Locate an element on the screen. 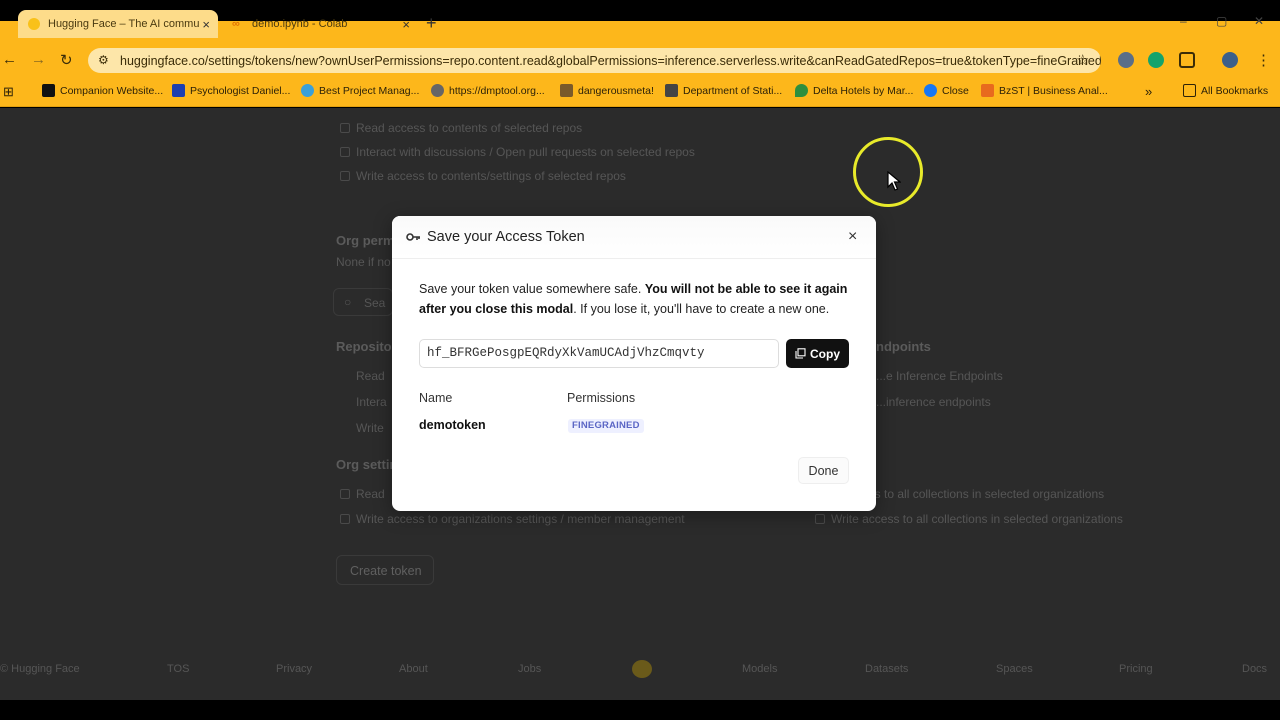  tab-title: Hugging Face – The AI commu is located at coordinates (124, 24).